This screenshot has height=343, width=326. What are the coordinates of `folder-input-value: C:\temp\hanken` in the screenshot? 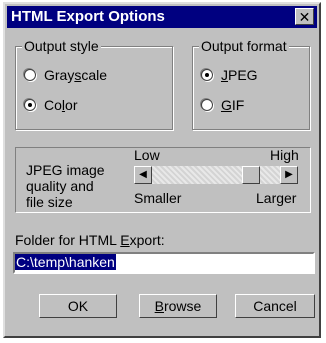 It's located at (65, 262).